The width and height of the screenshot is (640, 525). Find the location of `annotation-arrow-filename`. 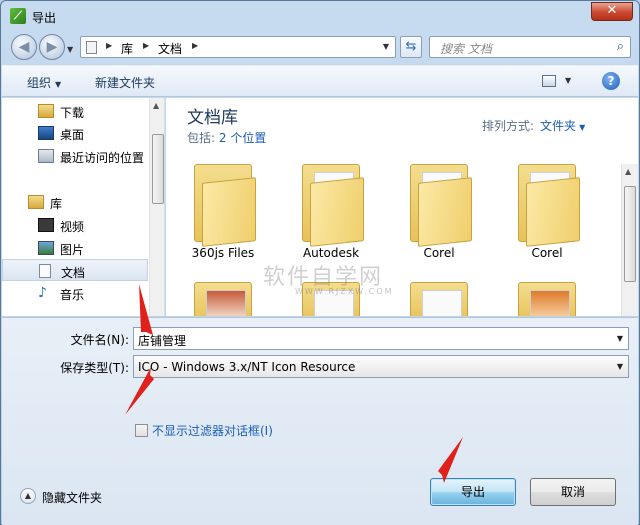

annotation-arrow-filename is located at coordinates (146, 309).